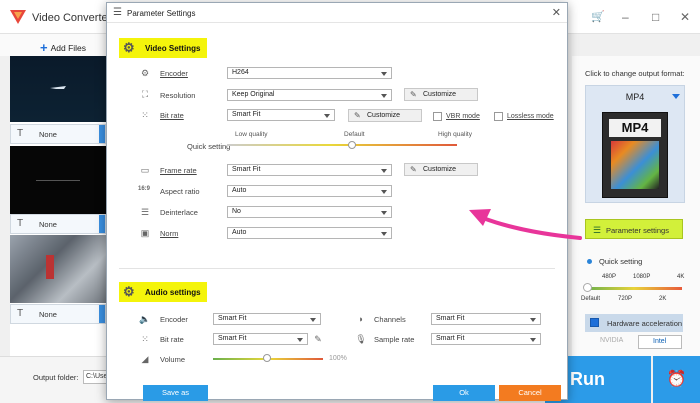  I want to click on resolution-select: Keep Original, so click(309, 95).